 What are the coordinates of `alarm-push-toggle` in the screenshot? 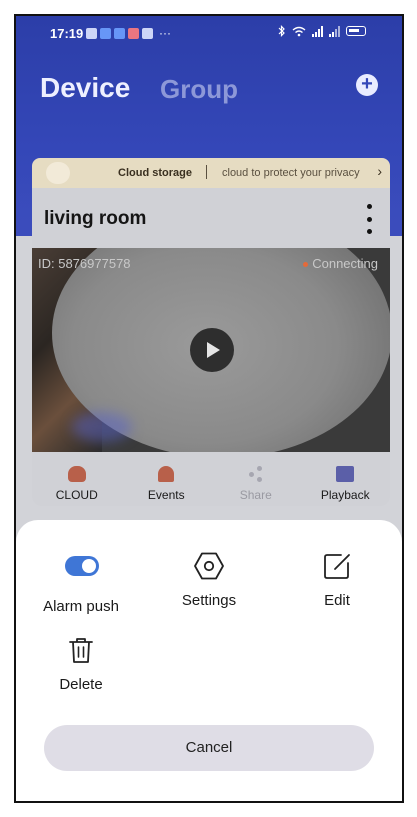 It's located at (82, 566).